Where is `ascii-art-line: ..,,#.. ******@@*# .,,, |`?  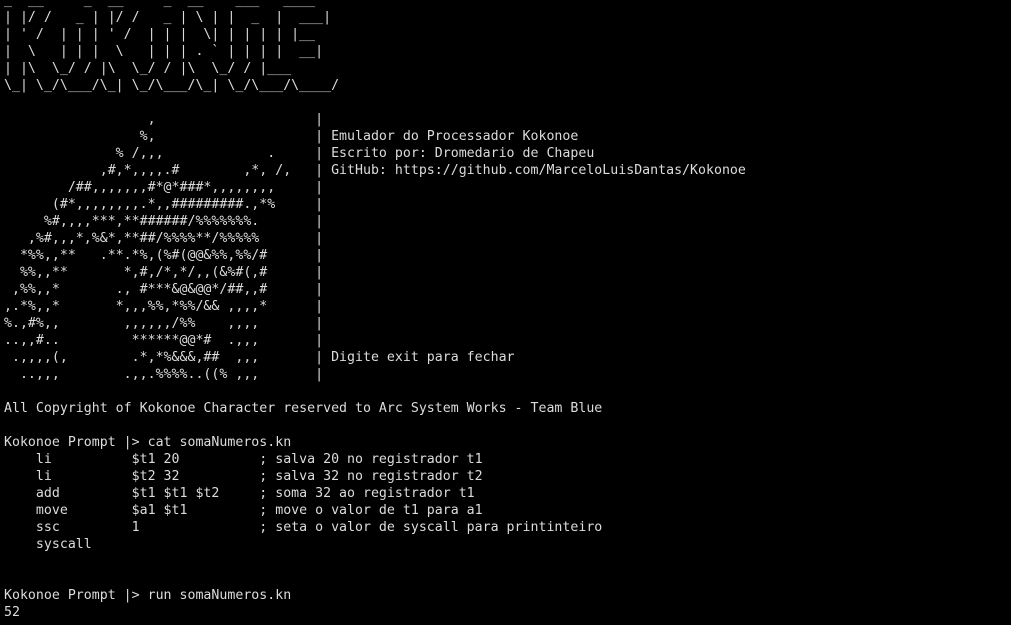
ascii-art-line: ..,,#.. ******@@*# .,,, | is located at coordinates (164, 340).